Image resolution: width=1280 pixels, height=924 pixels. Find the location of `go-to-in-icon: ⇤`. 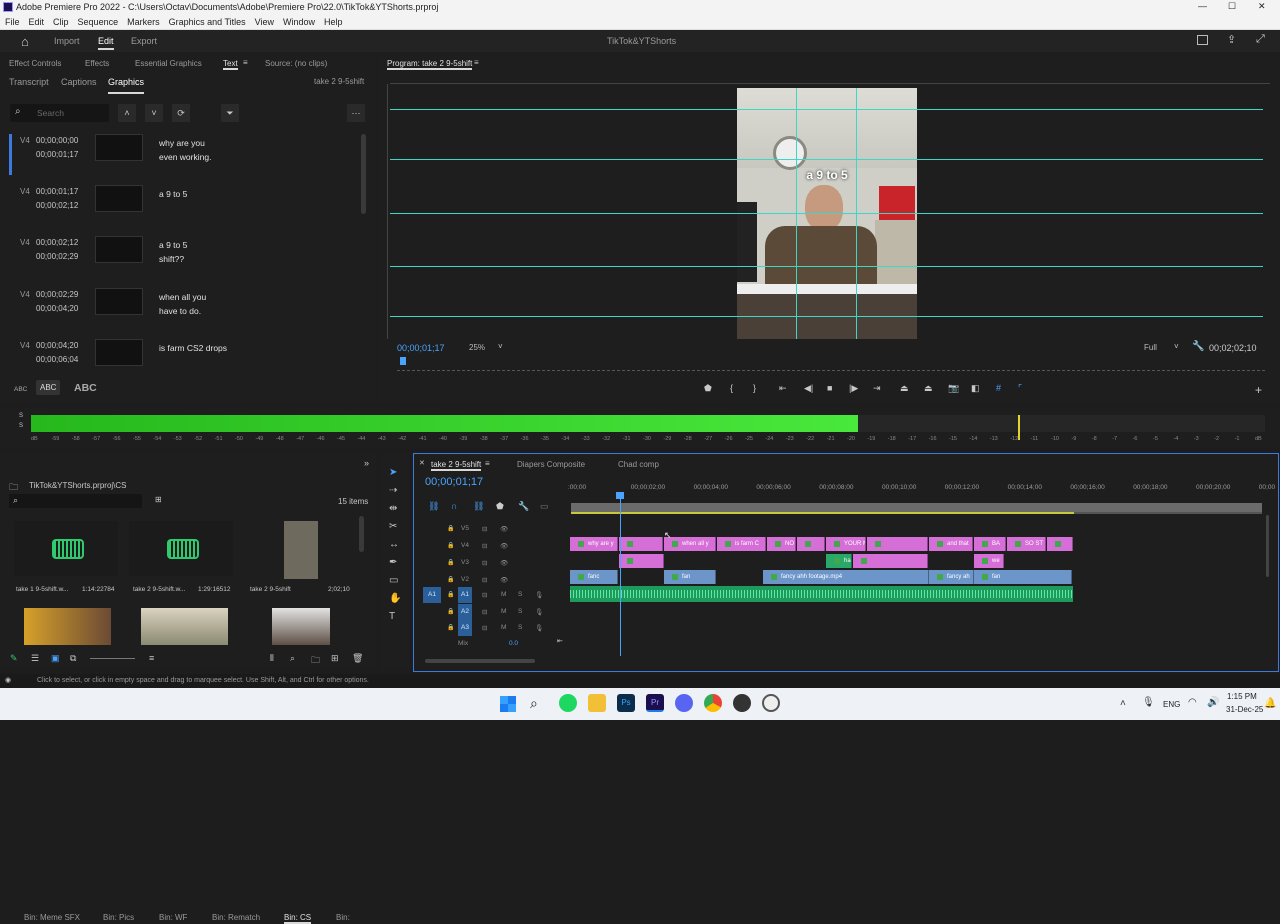

go-to-in-icon: ⇤ is located at coordinates (783, 388).